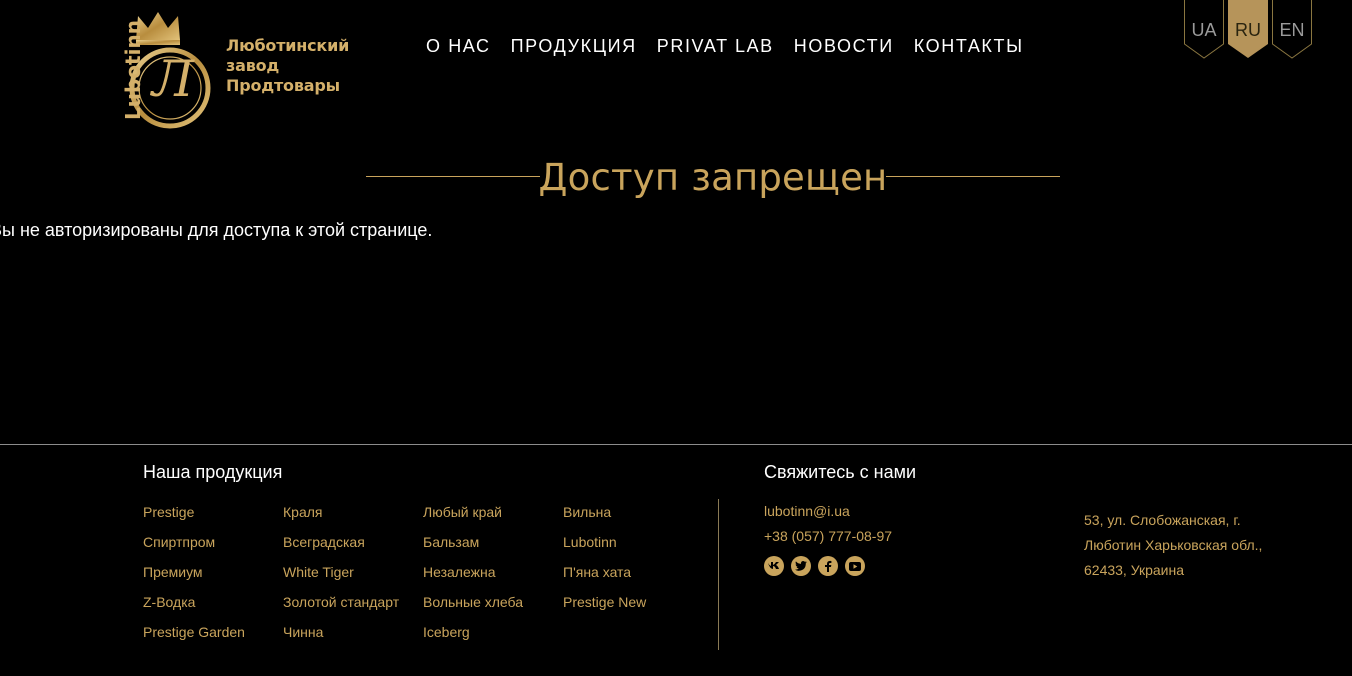  What do you see at coordinates (597, 572) in the screenshot?
I see `product-link: П'яна хата` at bounding box center [597, 572].